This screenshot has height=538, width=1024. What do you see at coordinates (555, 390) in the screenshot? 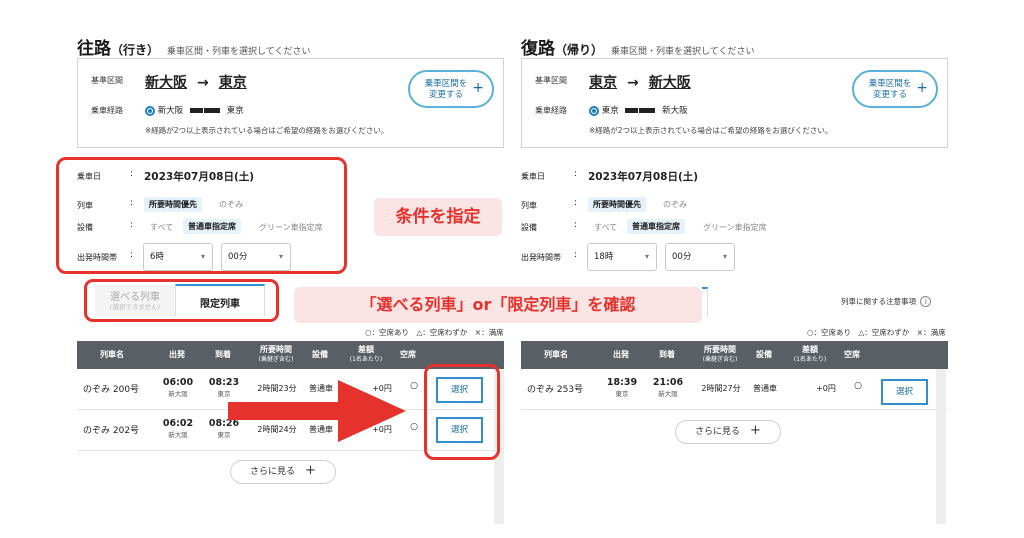
I see `train-name: のぞみ 253号` at bounding box center [555, 390].